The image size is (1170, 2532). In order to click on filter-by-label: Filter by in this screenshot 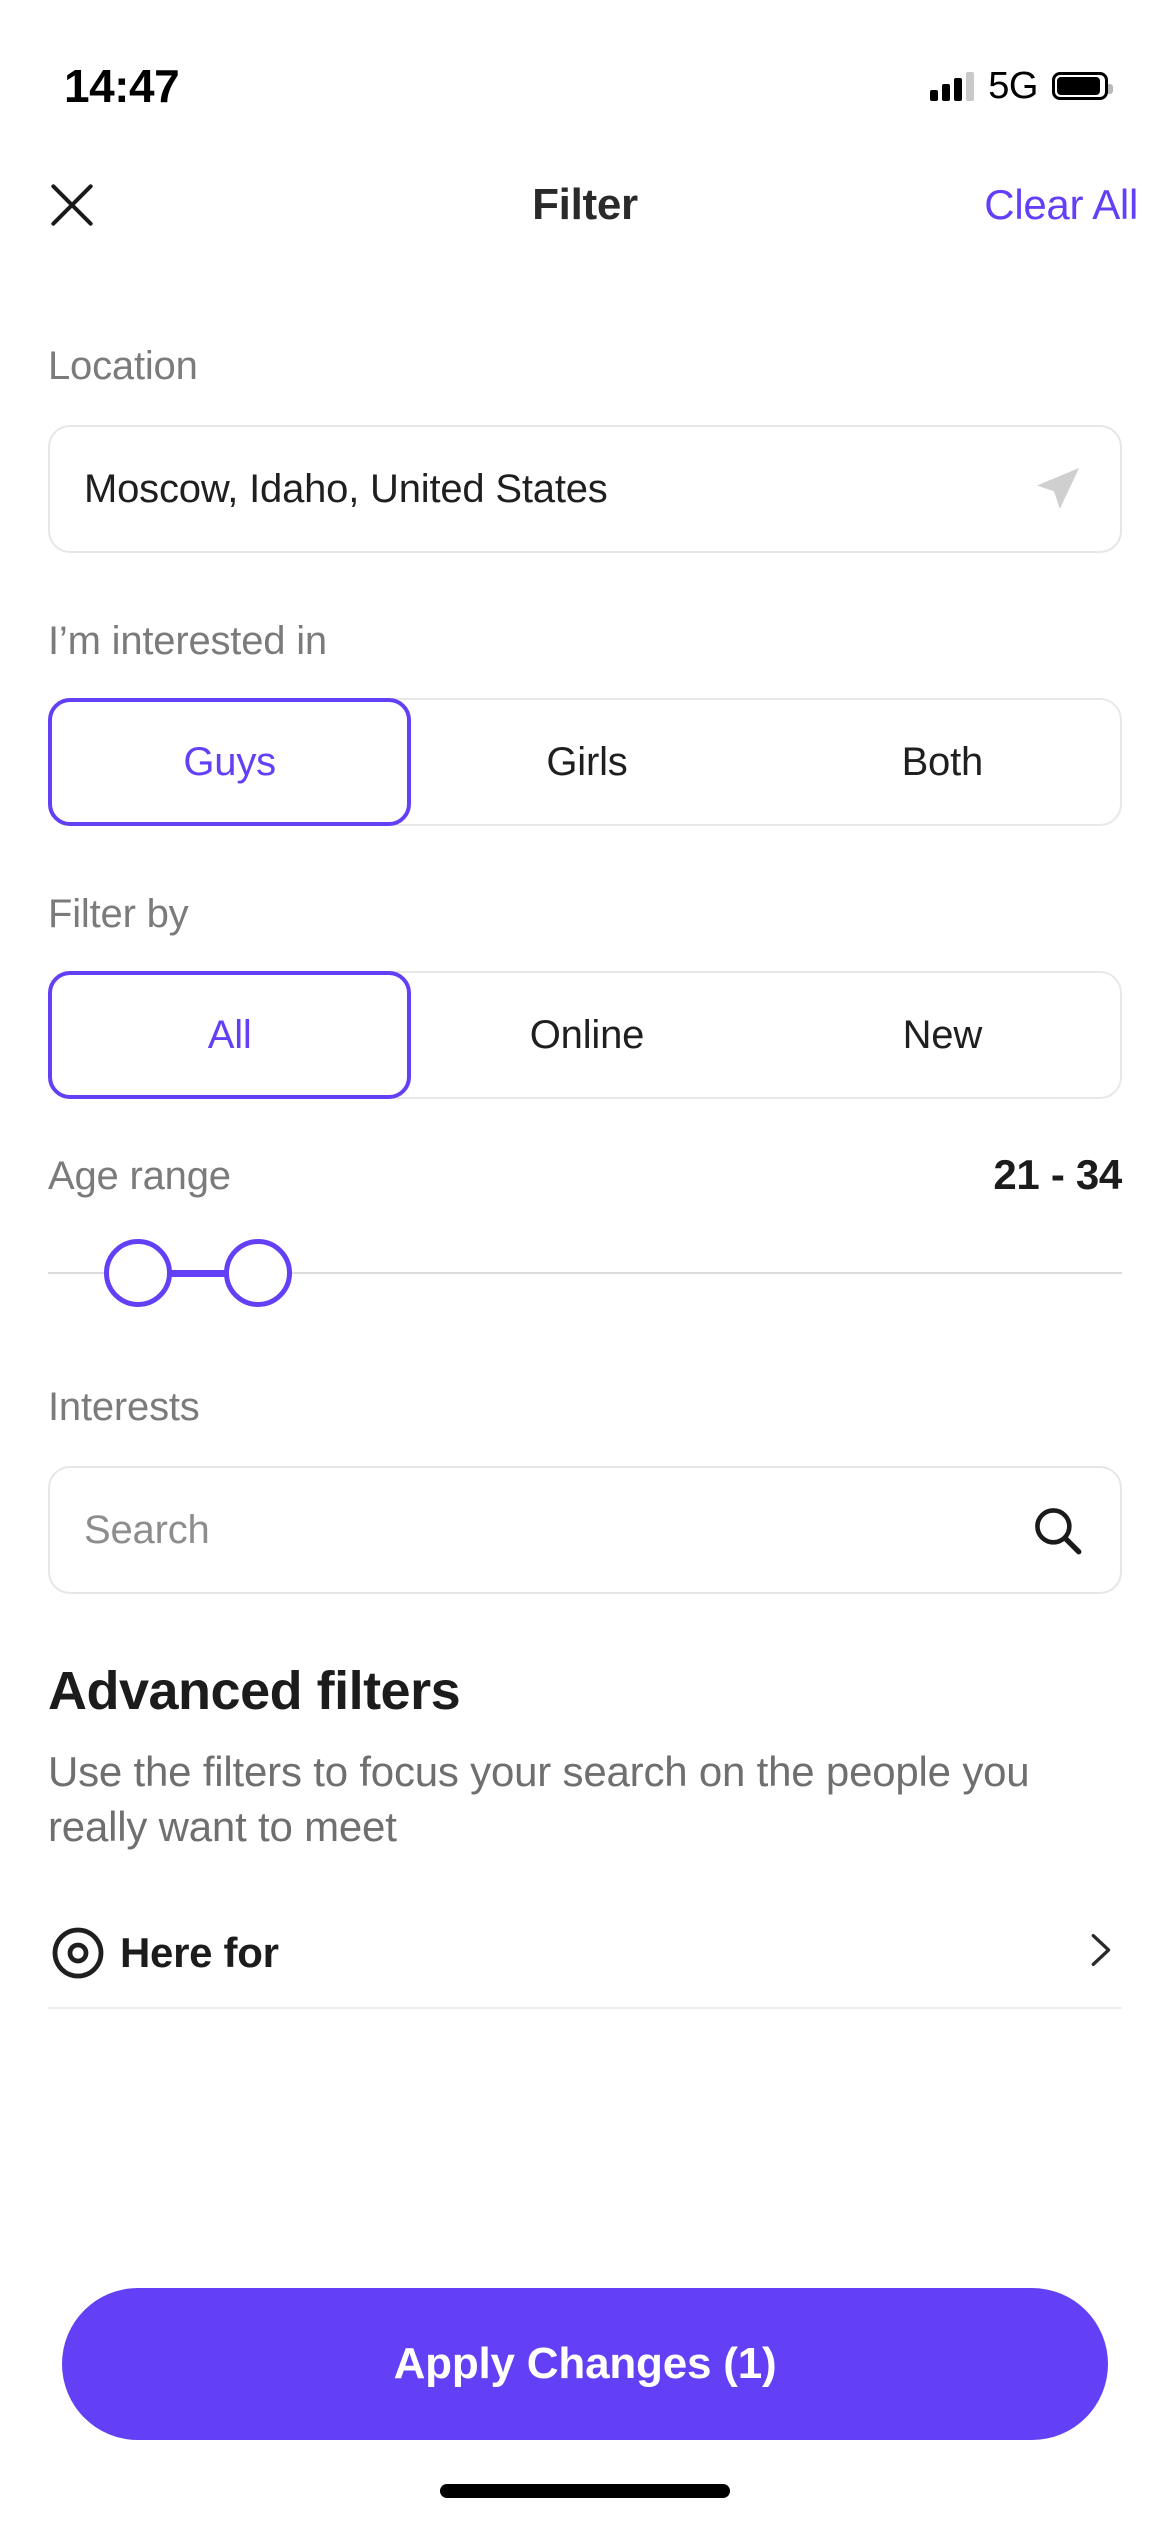, I will do `click(118, 914)`.